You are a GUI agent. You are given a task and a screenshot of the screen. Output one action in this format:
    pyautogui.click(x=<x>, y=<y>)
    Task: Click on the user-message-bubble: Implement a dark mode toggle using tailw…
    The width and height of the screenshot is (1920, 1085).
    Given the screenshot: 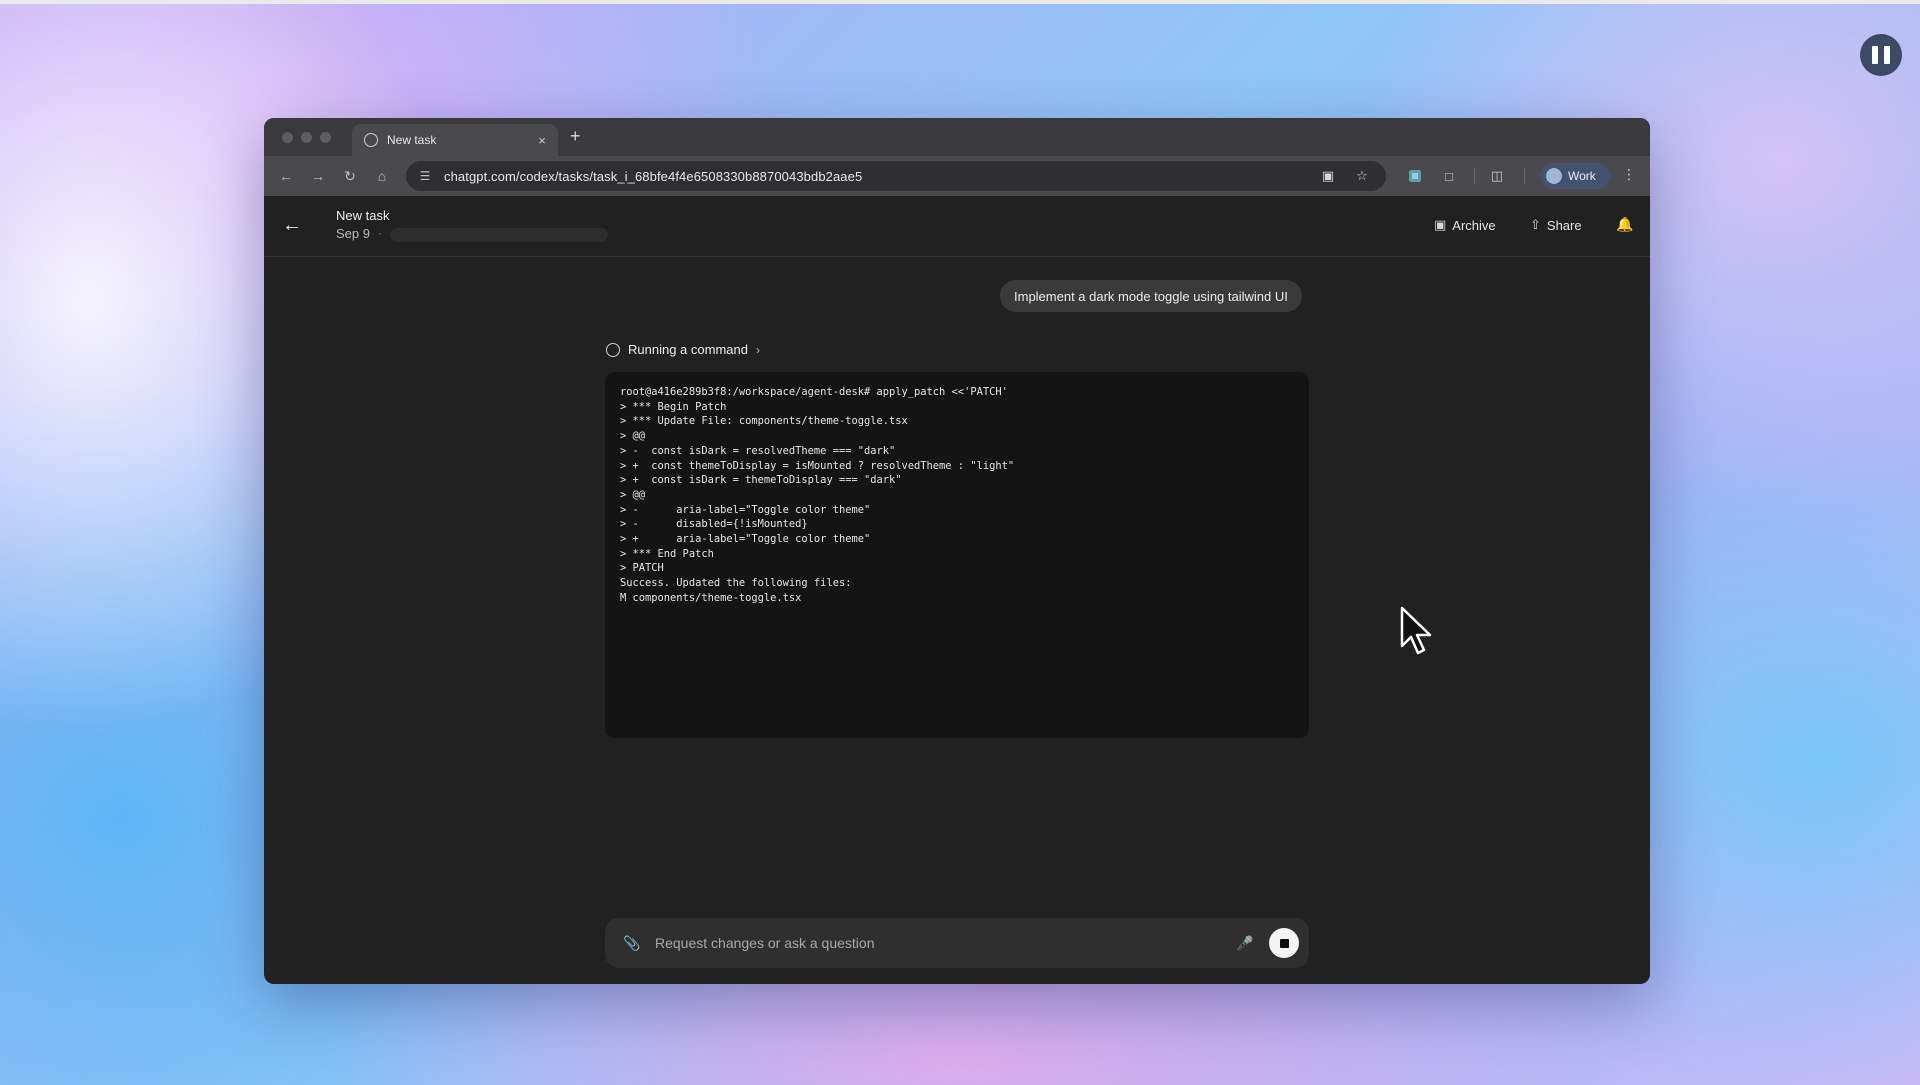 What is the action you would take?
    pyautogui.click(x=1151, y=296)
    